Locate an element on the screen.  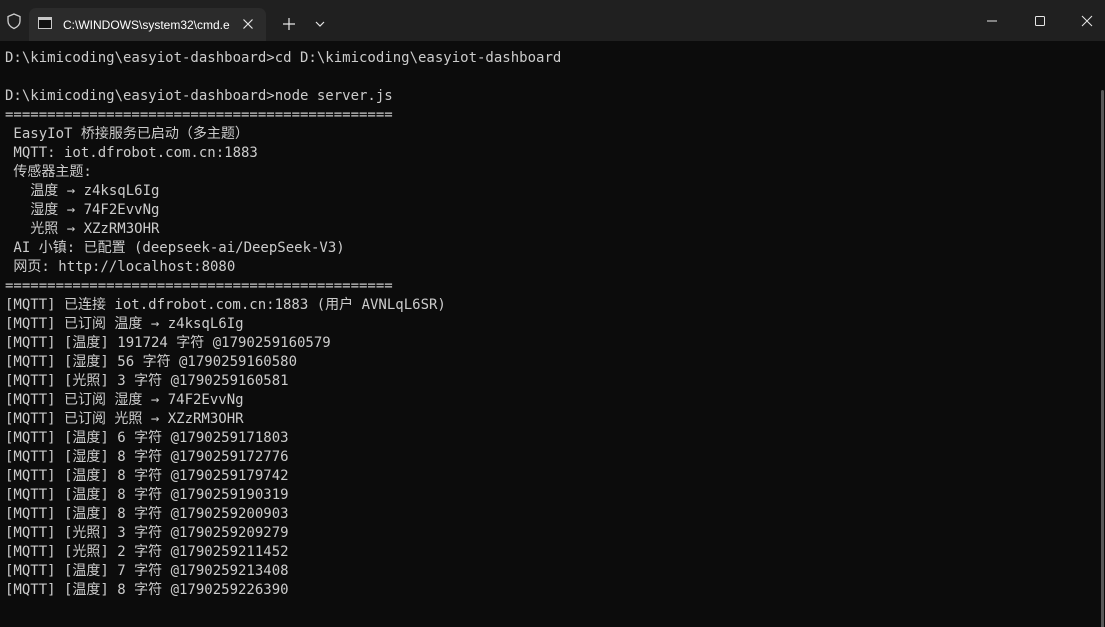
plus-icon is located at coordinates (289, 24).